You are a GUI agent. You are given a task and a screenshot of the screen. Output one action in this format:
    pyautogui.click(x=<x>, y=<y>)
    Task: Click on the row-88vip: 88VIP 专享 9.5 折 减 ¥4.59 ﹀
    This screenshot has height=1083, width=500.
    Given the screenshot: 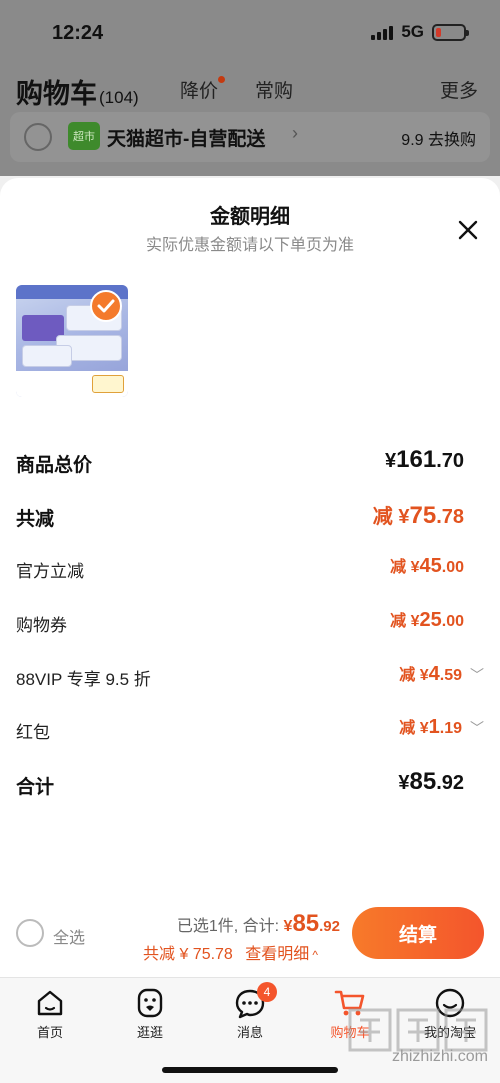 What is the action you would take?
    pyautogui.click(x=250, y=676)
    